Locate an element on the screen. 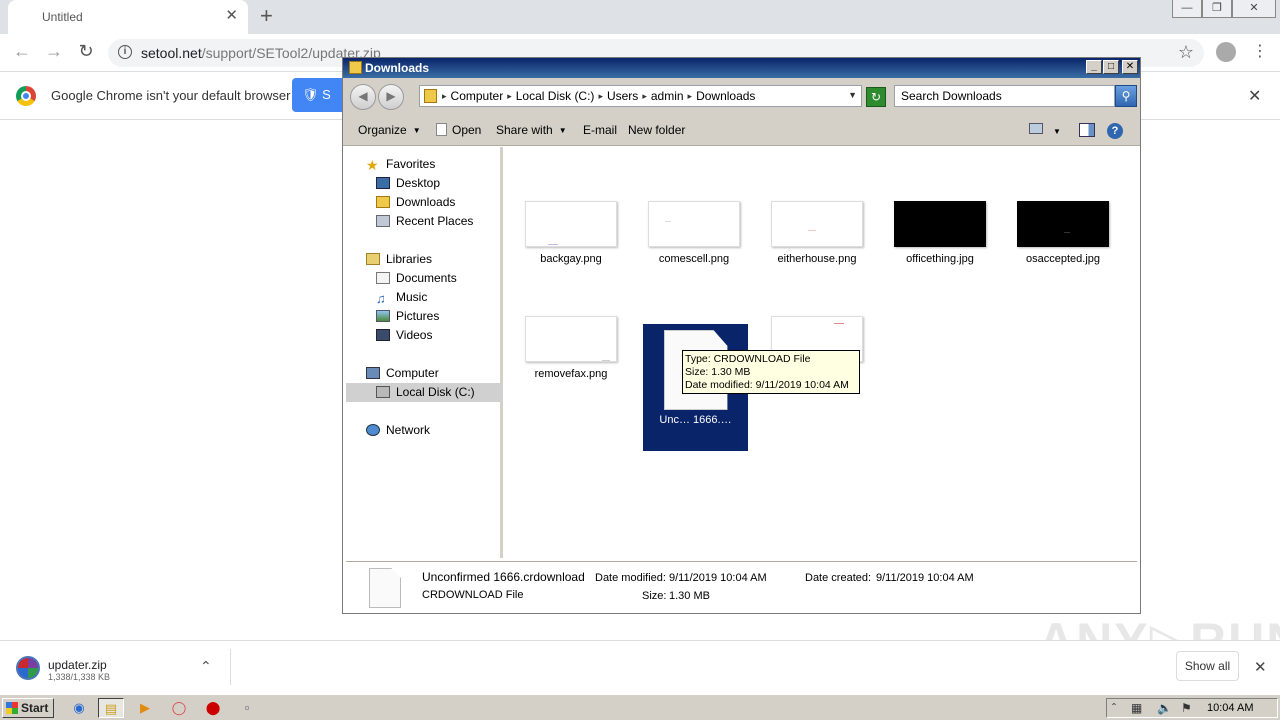 The image size is (1280, 720). internet-explorer-icon: ◉ is located at coordinates (79, 708).